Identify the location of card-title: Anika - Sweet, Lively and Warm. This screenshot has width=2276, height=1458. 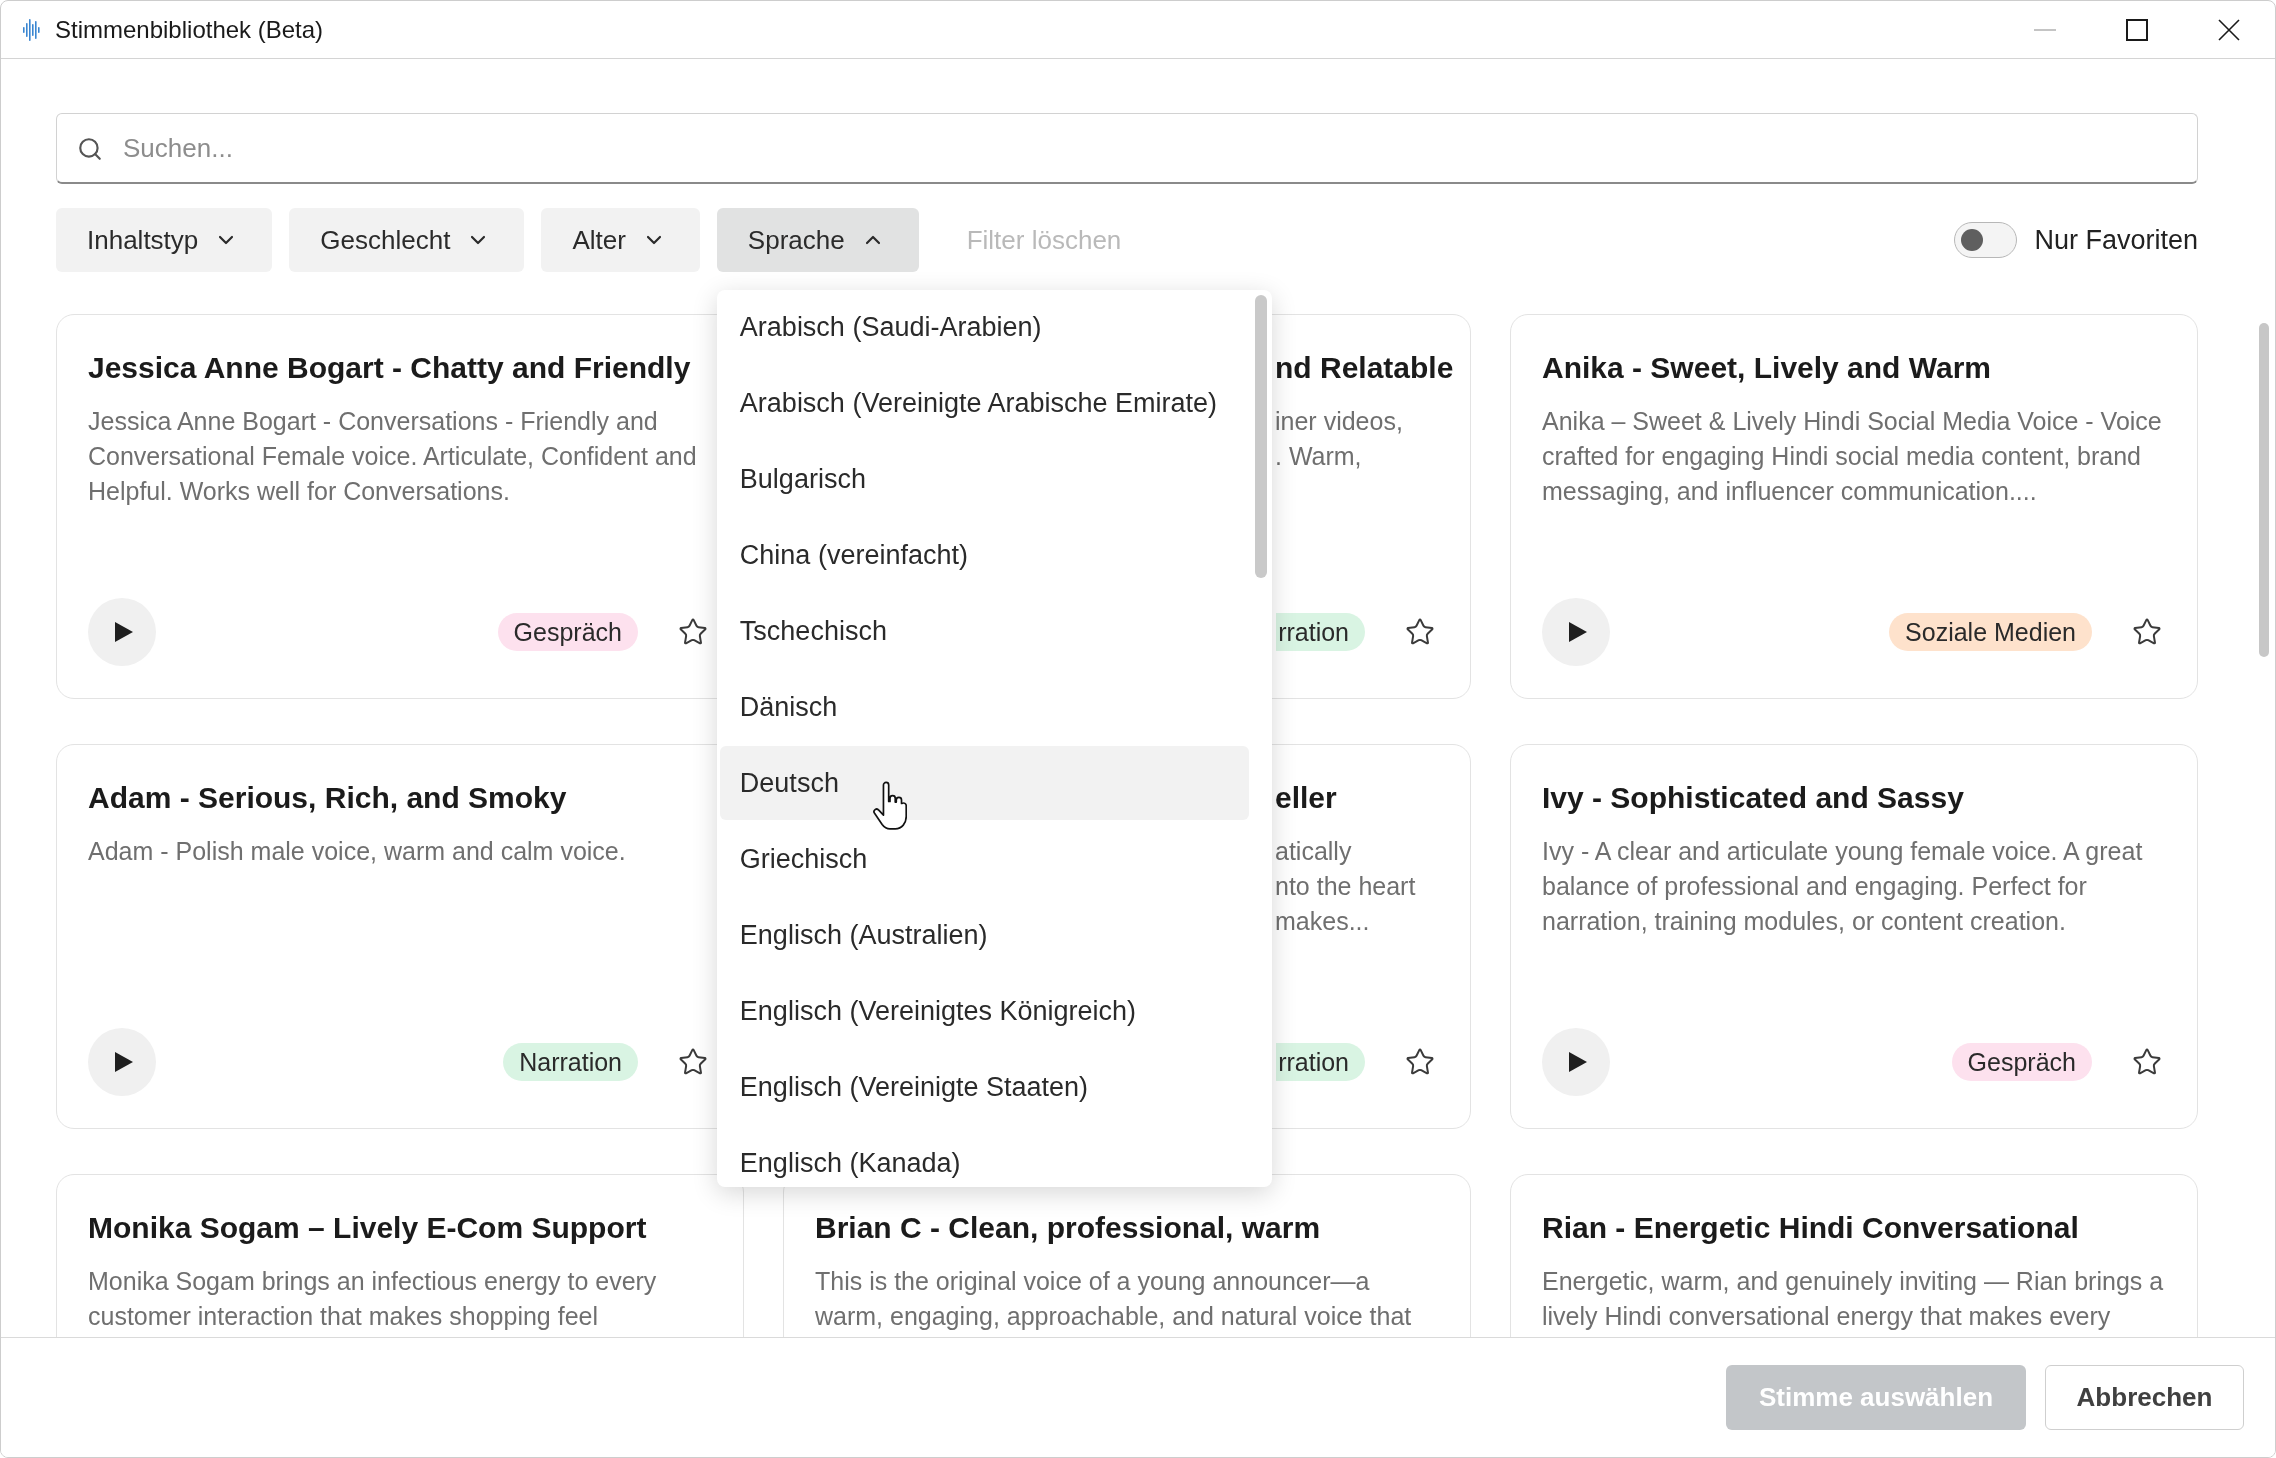
(1767, 368).